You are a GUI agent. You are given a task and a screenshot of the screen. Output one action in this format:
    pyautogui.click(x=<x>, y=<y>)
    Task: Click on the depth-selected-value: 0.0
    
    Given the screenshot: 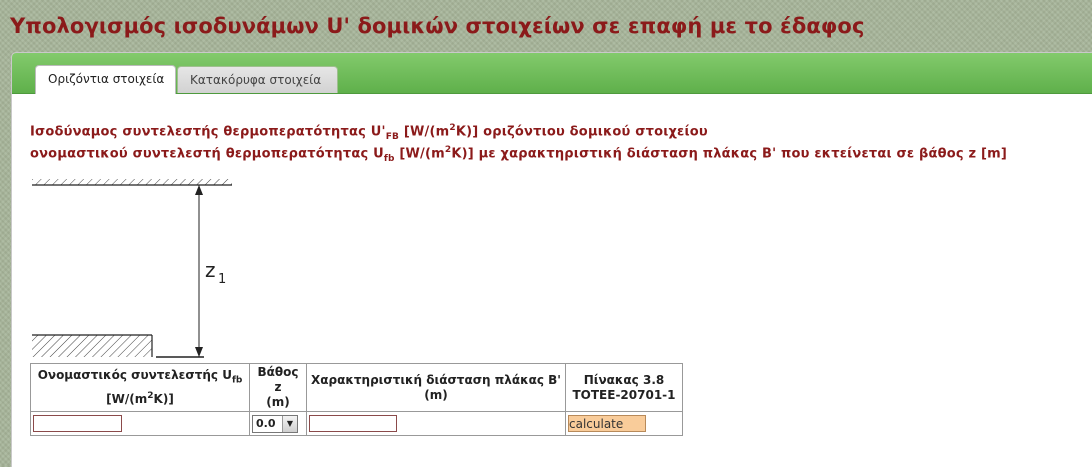 What is the action you would take?
    pyautogui.click(x=266, y=423)
    